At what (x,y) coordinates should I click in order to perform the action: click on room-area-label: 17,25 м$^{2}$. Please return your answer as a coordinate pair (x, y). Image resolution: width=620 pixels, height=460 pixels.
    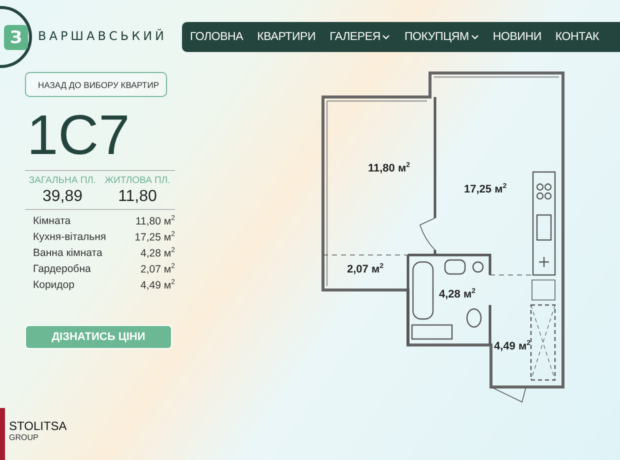
    Looking at the image, I should click on (485, 189).